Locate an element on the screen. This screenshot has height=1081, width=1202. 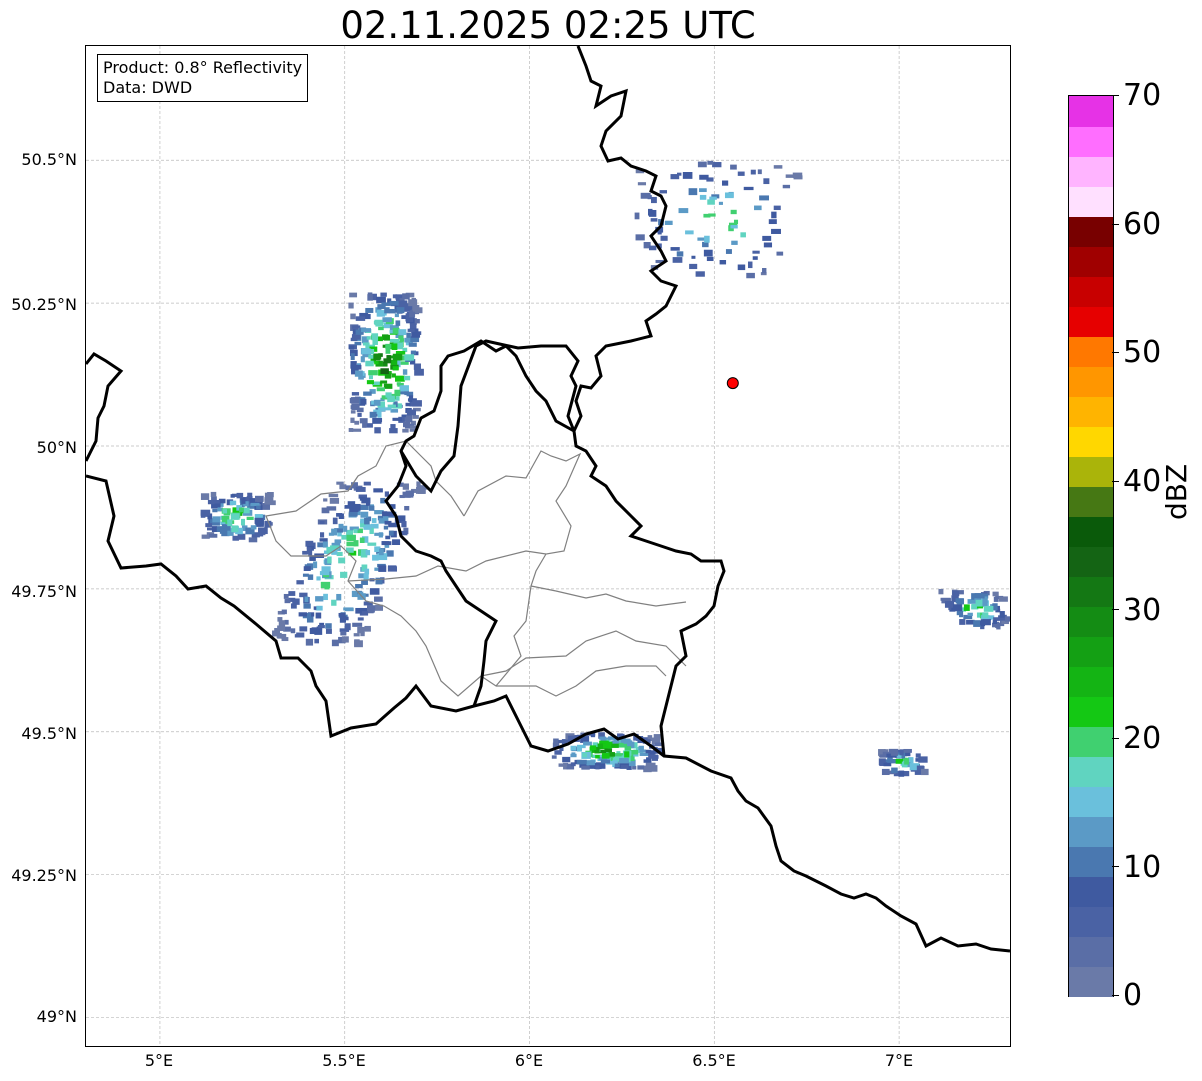
radar-site-marker is located at coordinates (732, 383).